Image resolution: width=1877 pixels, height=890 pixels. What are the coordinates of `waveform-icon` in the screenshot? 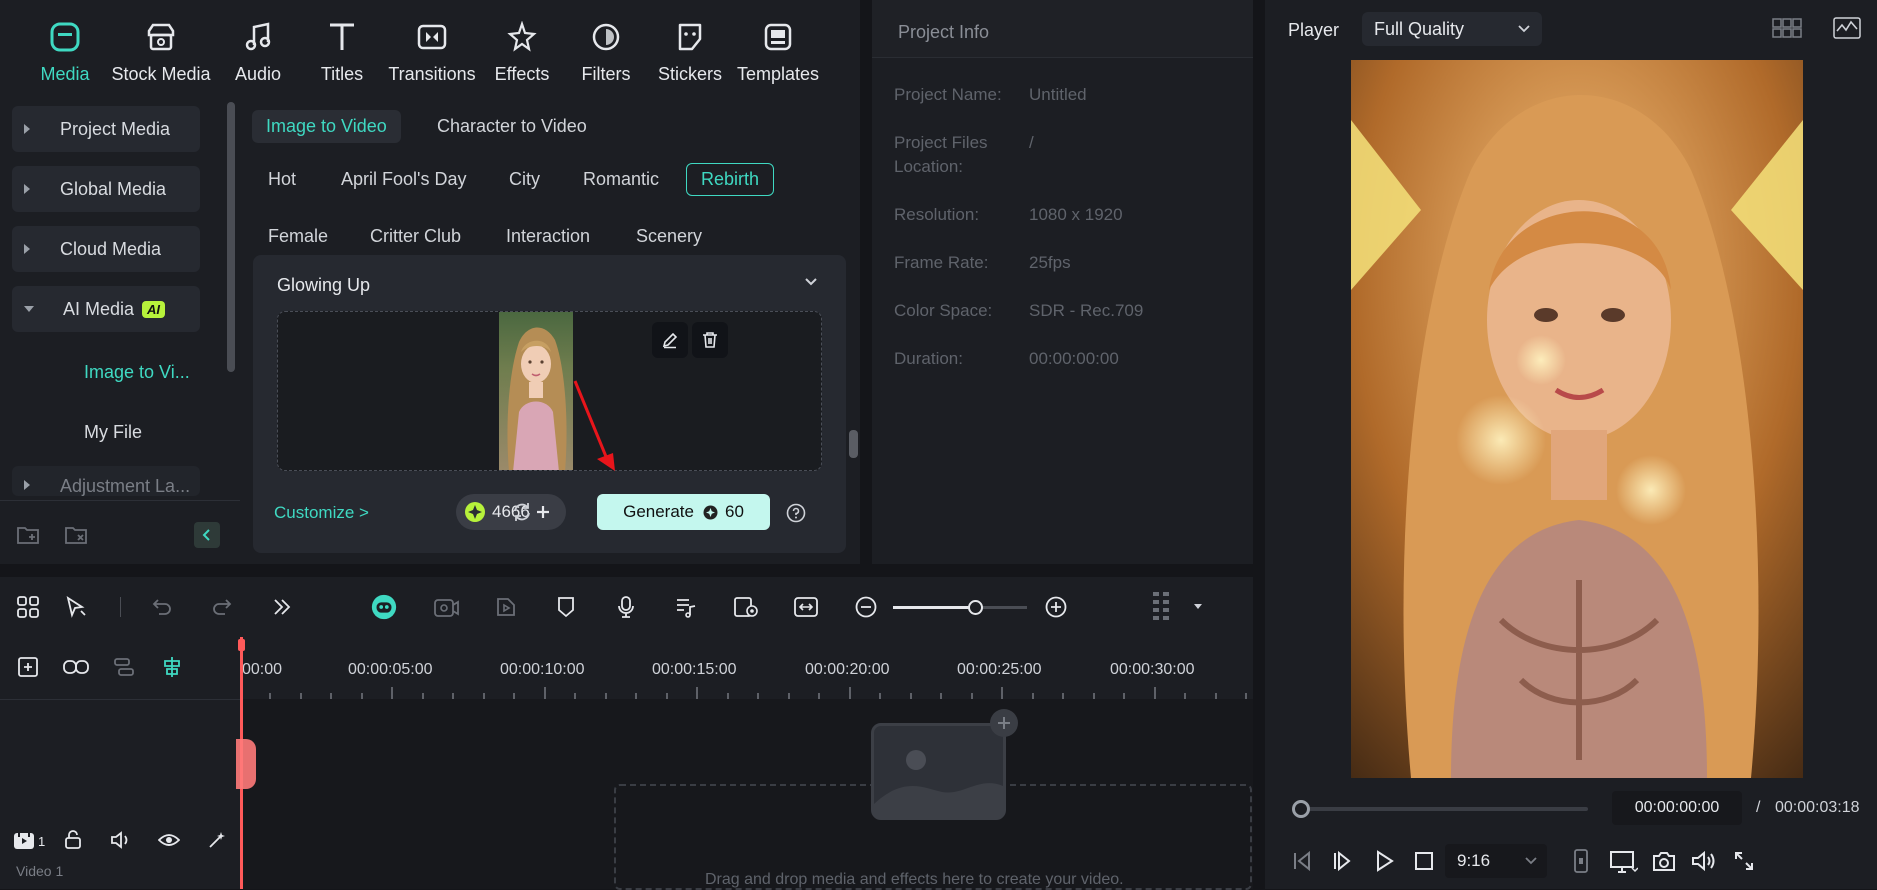 It's located at (1847, 28).